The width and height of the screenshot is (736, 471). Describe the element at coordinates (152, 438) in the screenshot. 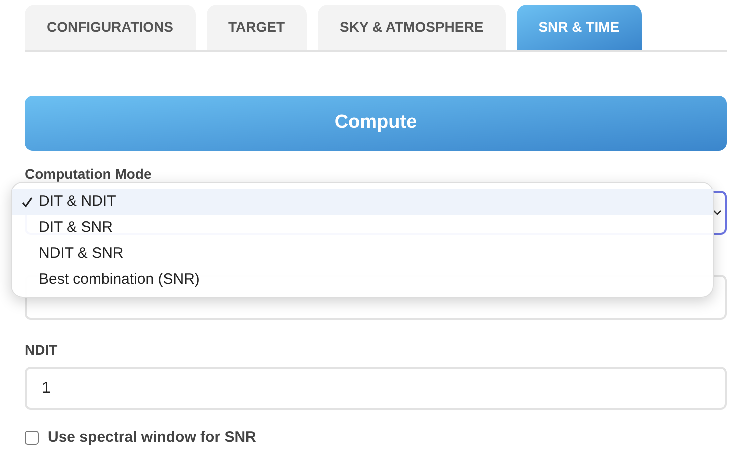

I see `checkbox-label: Use spectral window for SNR` at that location.